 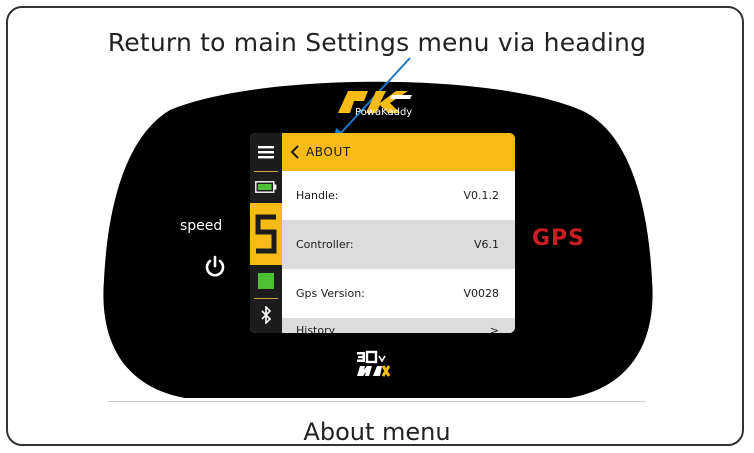 I want to click on side-rail, so click(x=266, y=233).